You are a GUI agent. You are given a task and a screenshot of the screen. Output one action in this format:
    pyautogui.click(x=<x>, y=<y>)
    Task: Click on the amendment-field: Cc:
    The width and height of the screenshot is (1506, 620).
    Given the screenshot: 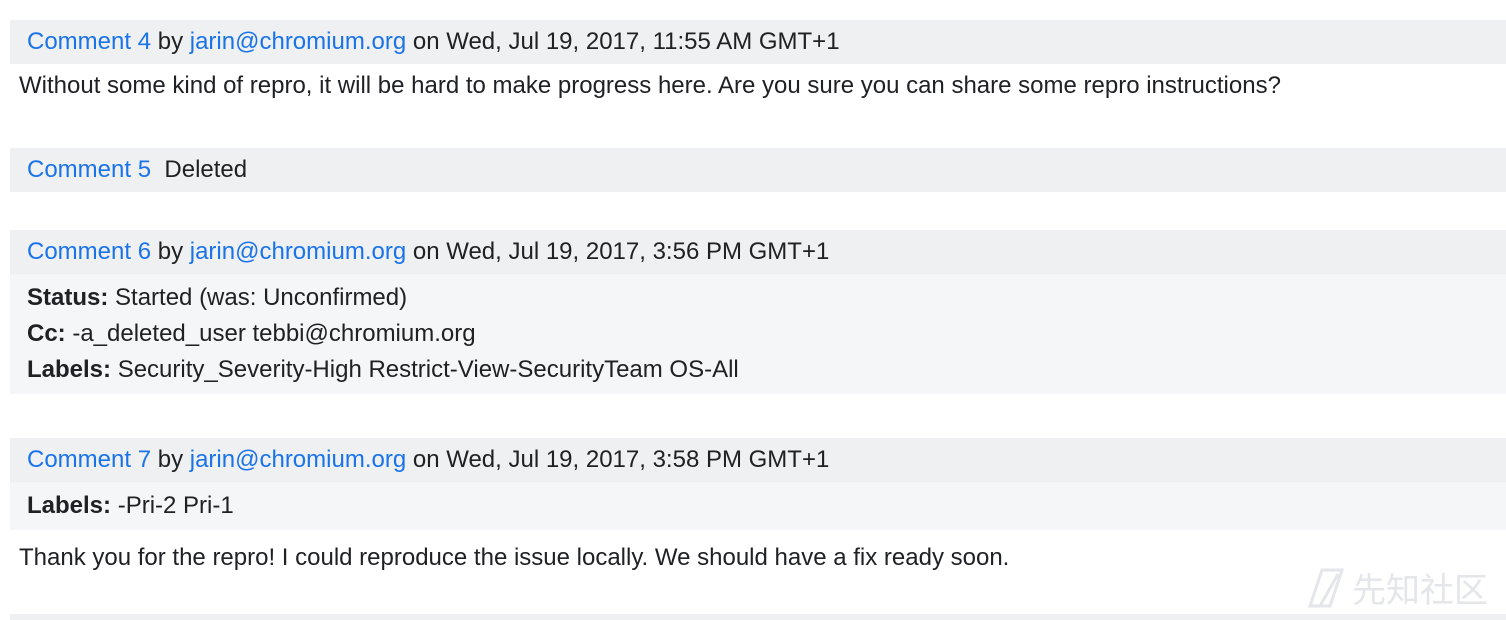 What is the action you would take?
    pyautogui.click(x=46, y=333)
    